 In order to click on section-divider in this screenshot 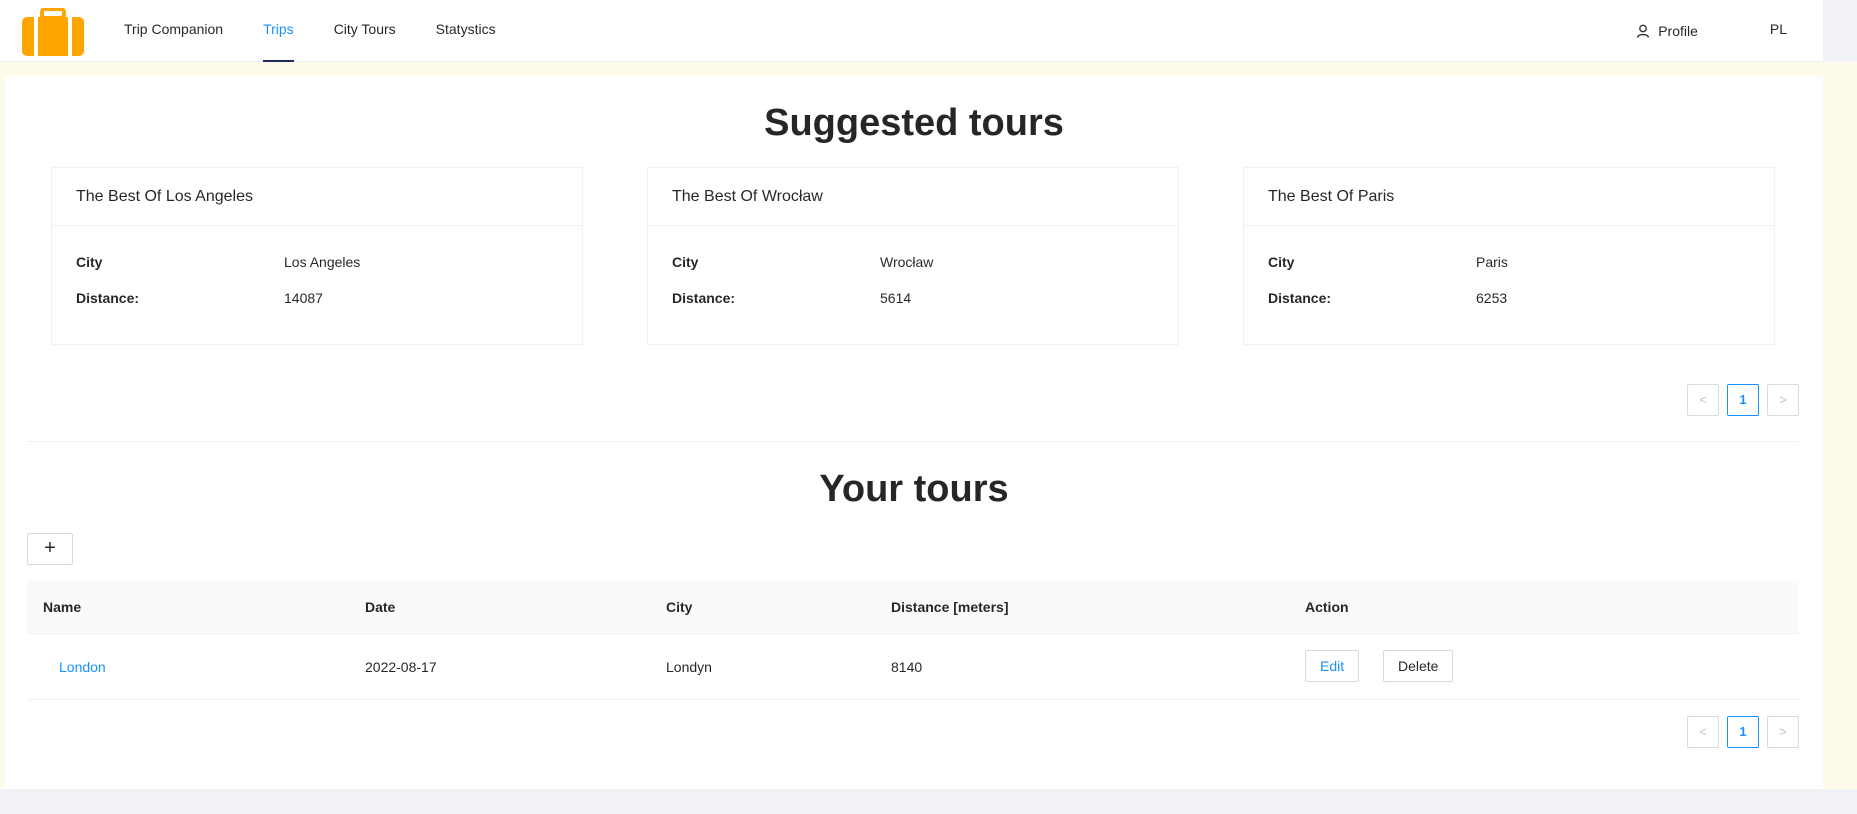, I will do `click(913, 441)`.